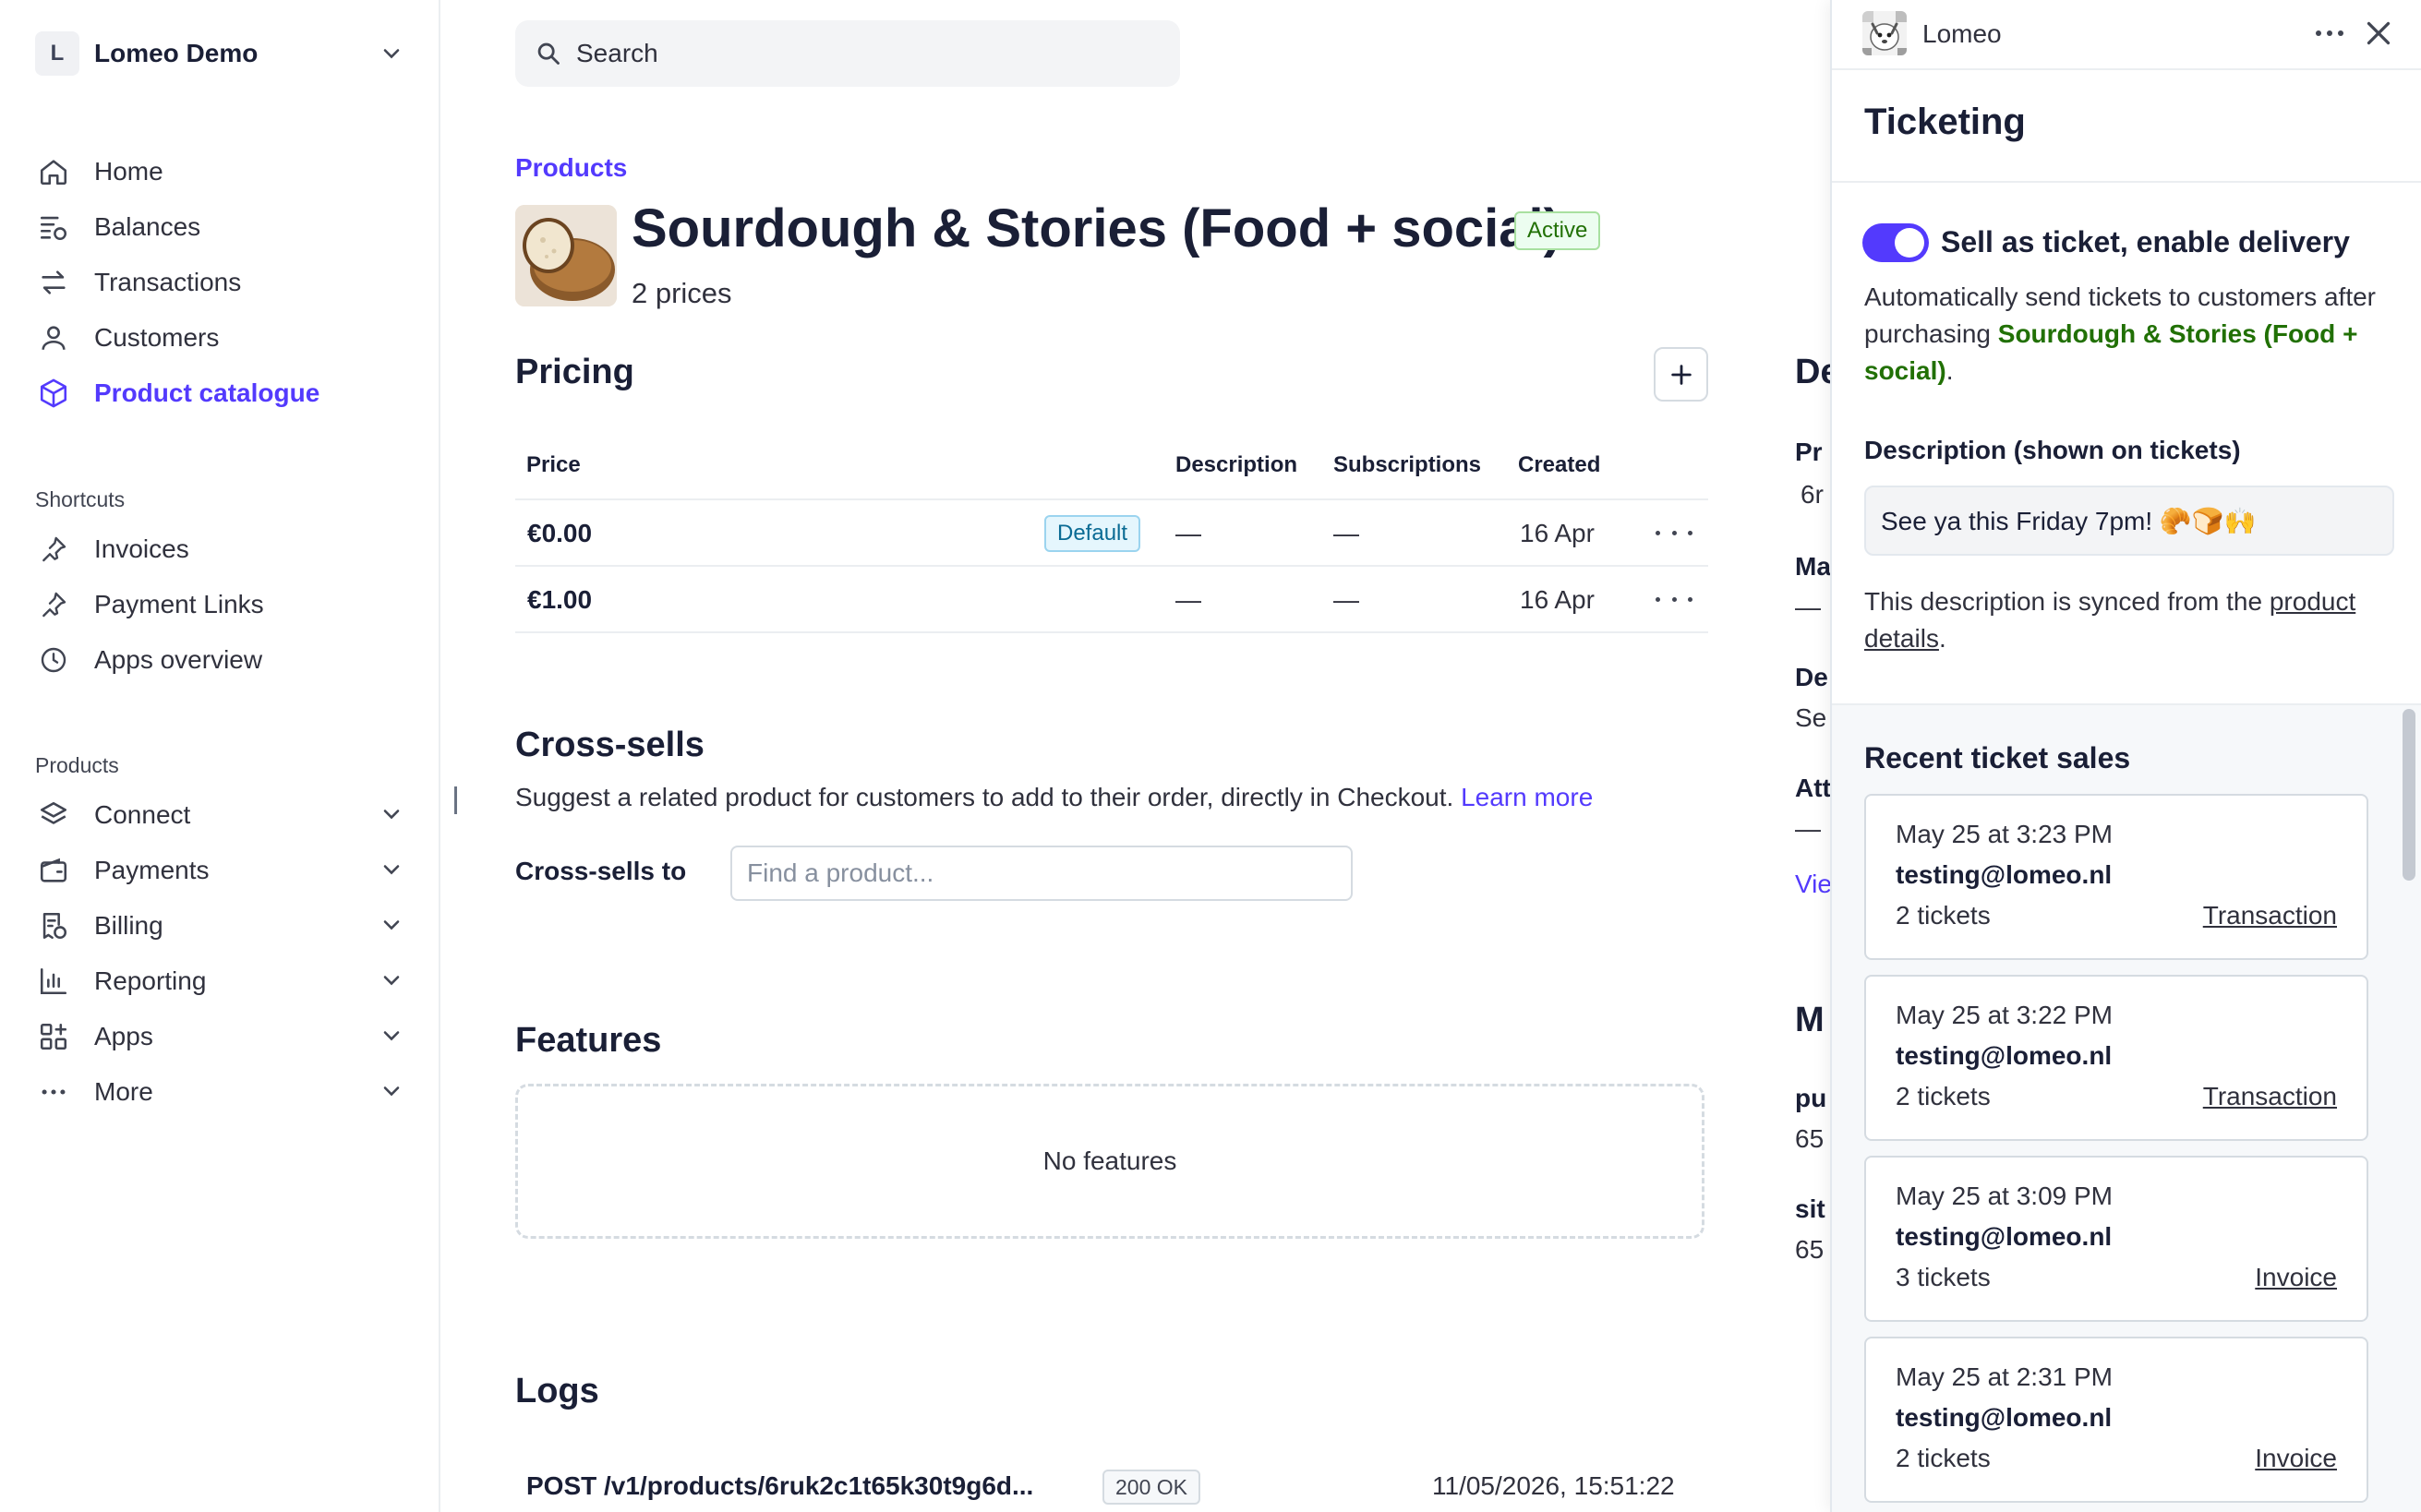 Image resolution: width=2421 pixels, height=1512 pixels. Describe the element at coordinates (1188, 599) in the screenshot. I see `price-description: —` at that location.